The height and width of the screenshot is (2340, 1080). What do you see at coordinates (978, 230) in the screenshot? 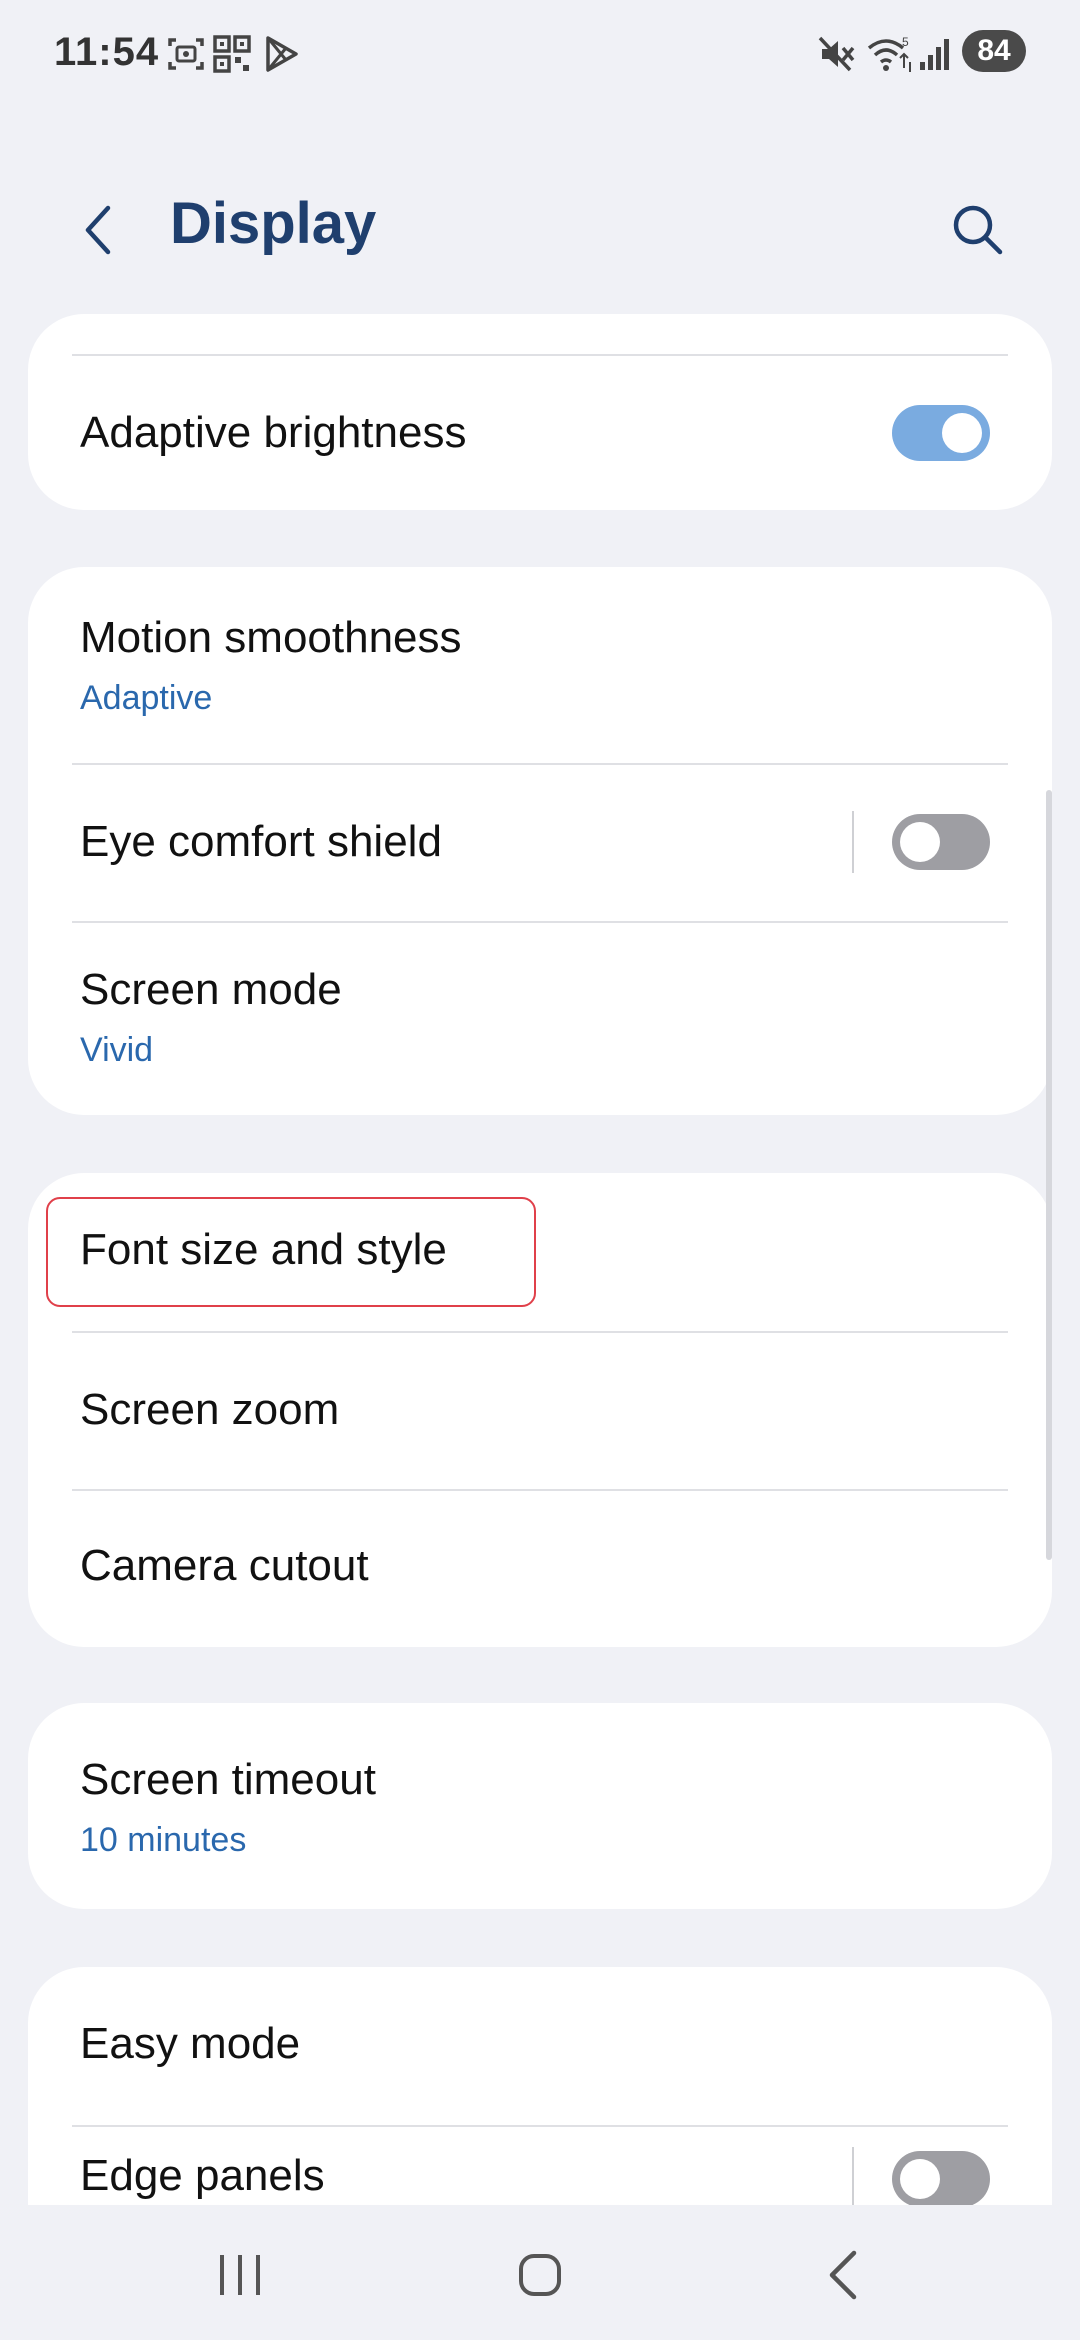
I see `search-icon` at bounding box center [978, 230].